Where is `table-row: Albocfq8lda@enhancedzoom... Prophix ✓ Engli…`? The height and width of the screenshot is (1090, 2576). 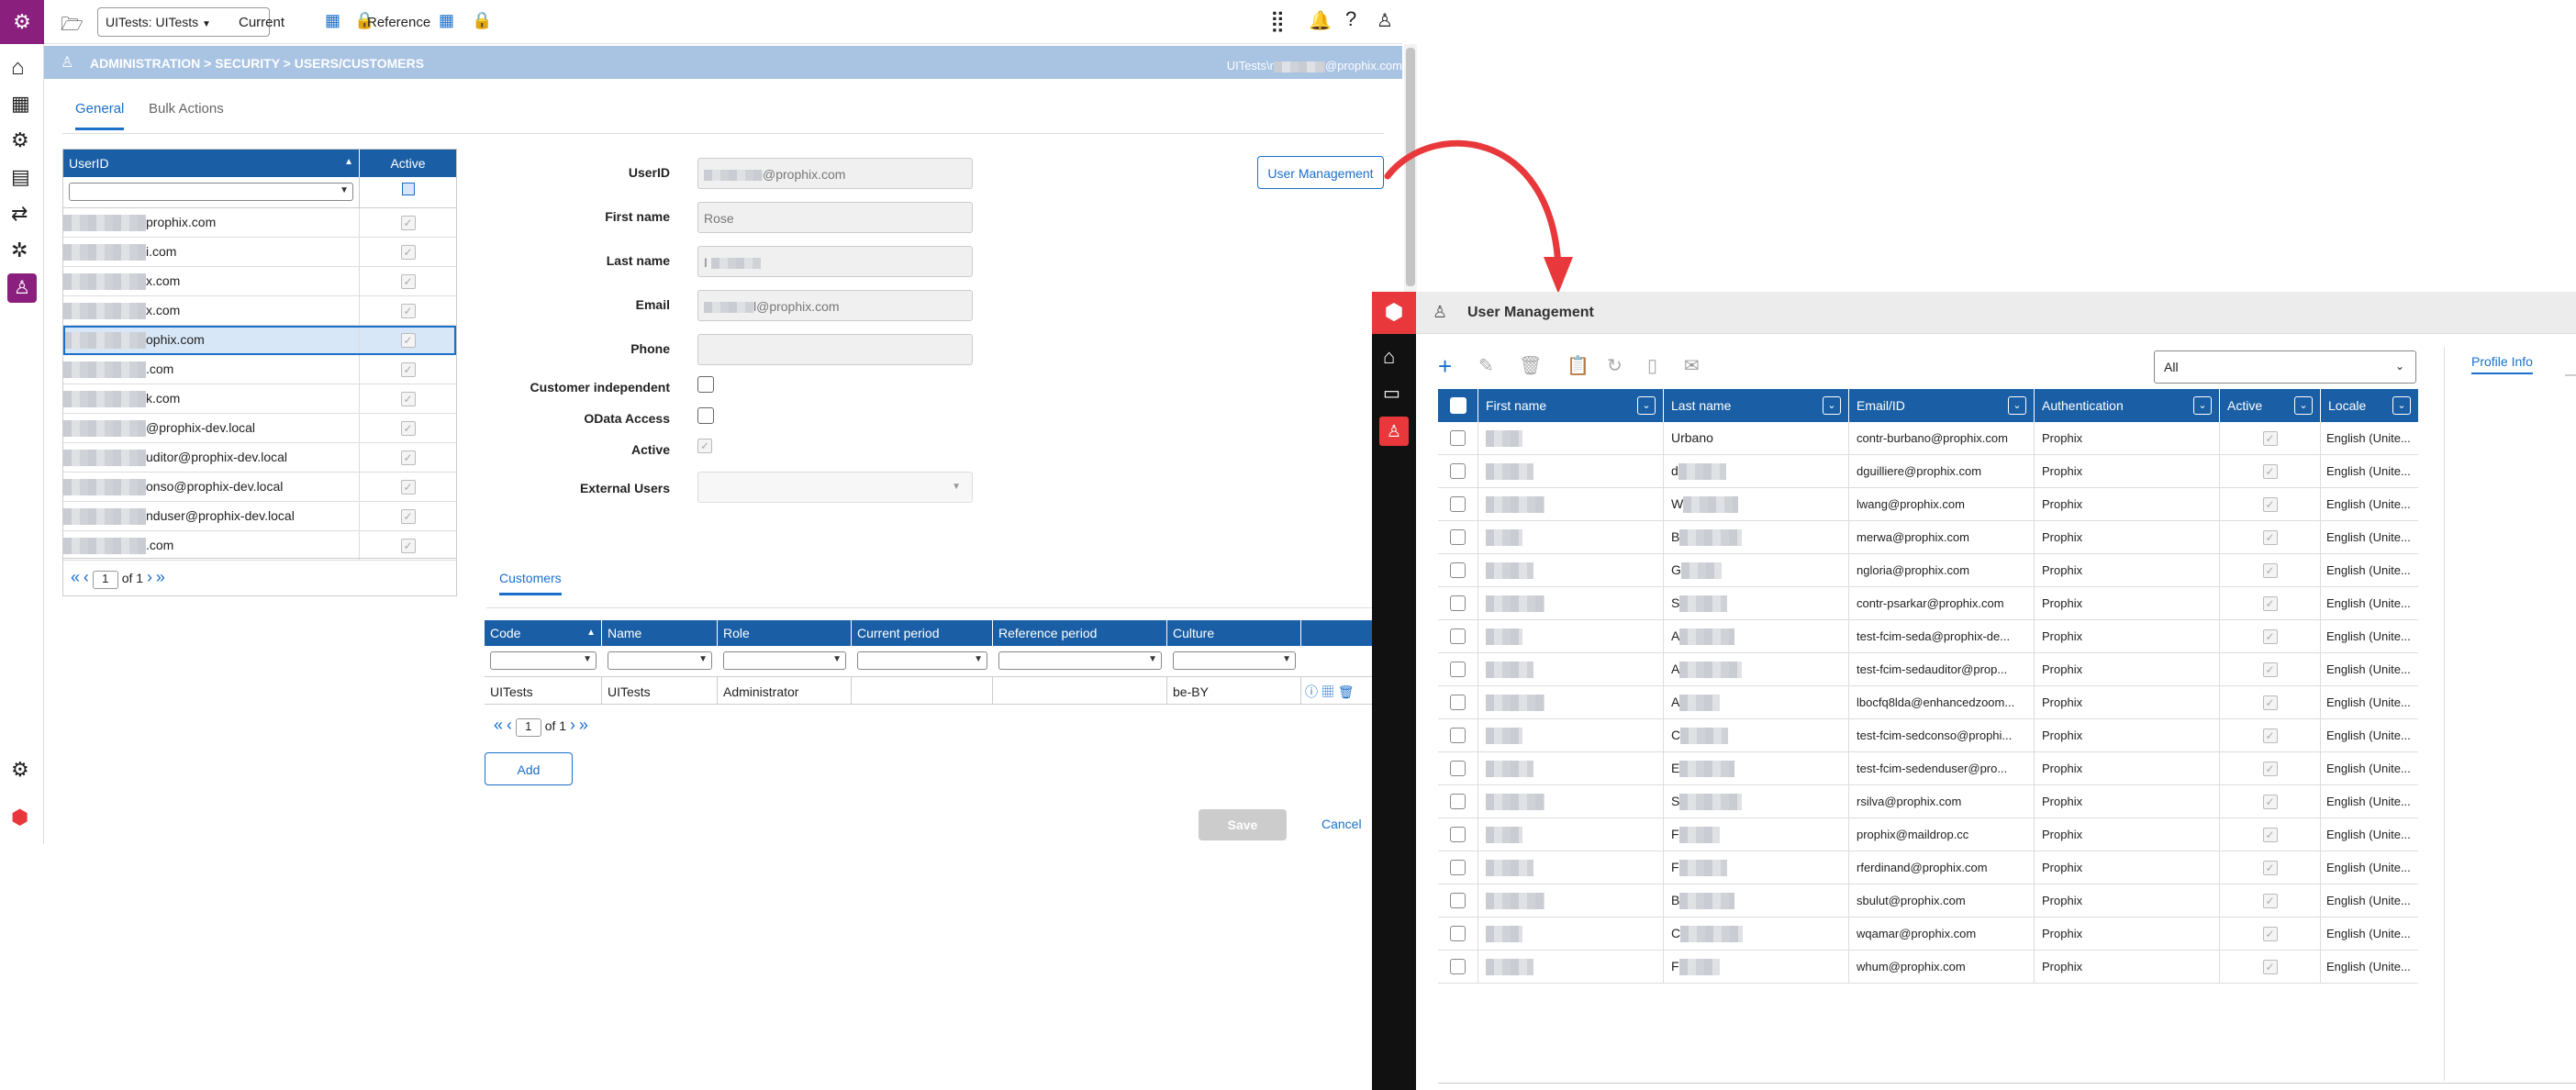
table-row: Albocfq8lda@enhancedzoom... Prophix ✓ Engli… is located at coordinates (1928, 702).